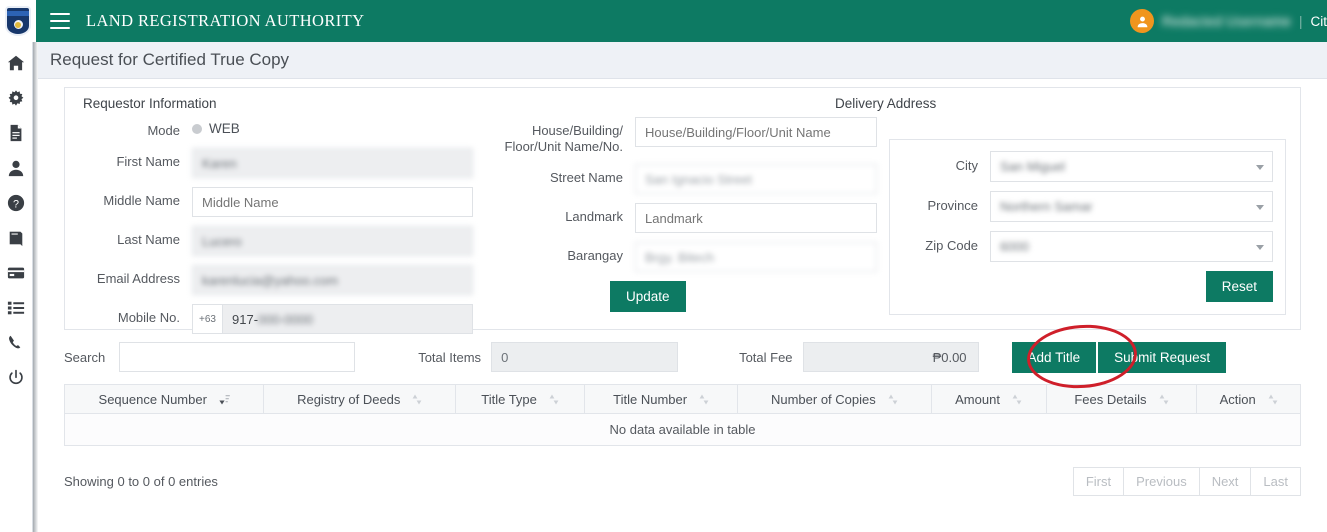 This screenshot has height=532, width=1327. Describe the element at coordinates (16, 343) in the screenshot. I see `sidebar-item-phone` at that location.